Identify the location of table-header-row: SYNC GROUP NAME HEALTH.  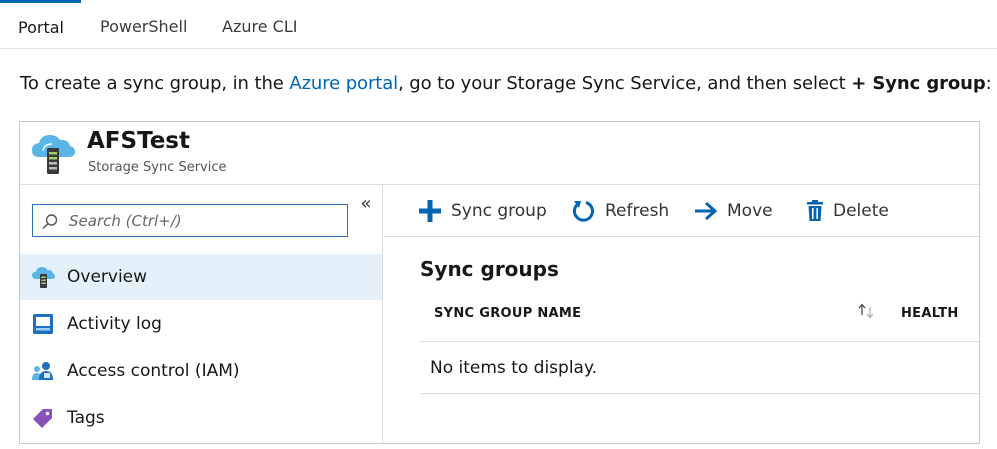
(699, 317).